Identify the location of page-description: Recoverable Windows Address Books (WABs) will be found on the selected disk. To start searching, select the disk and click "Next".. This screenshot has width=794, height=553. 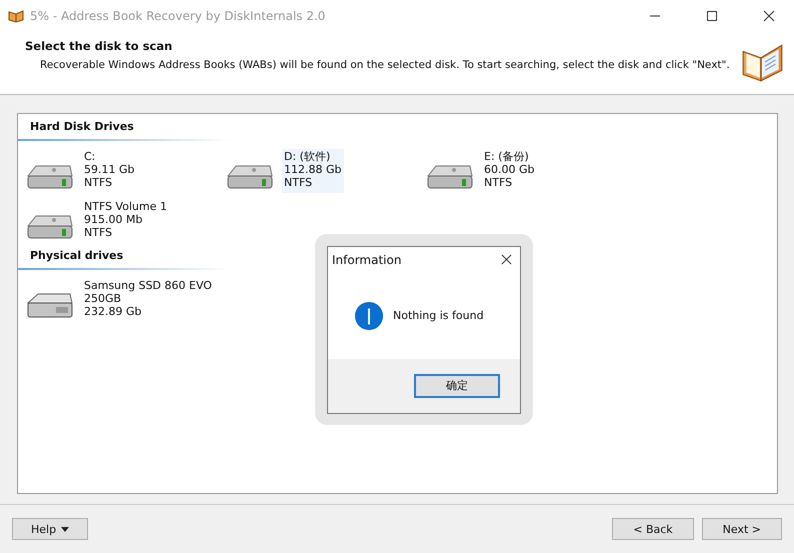
(384, 65).